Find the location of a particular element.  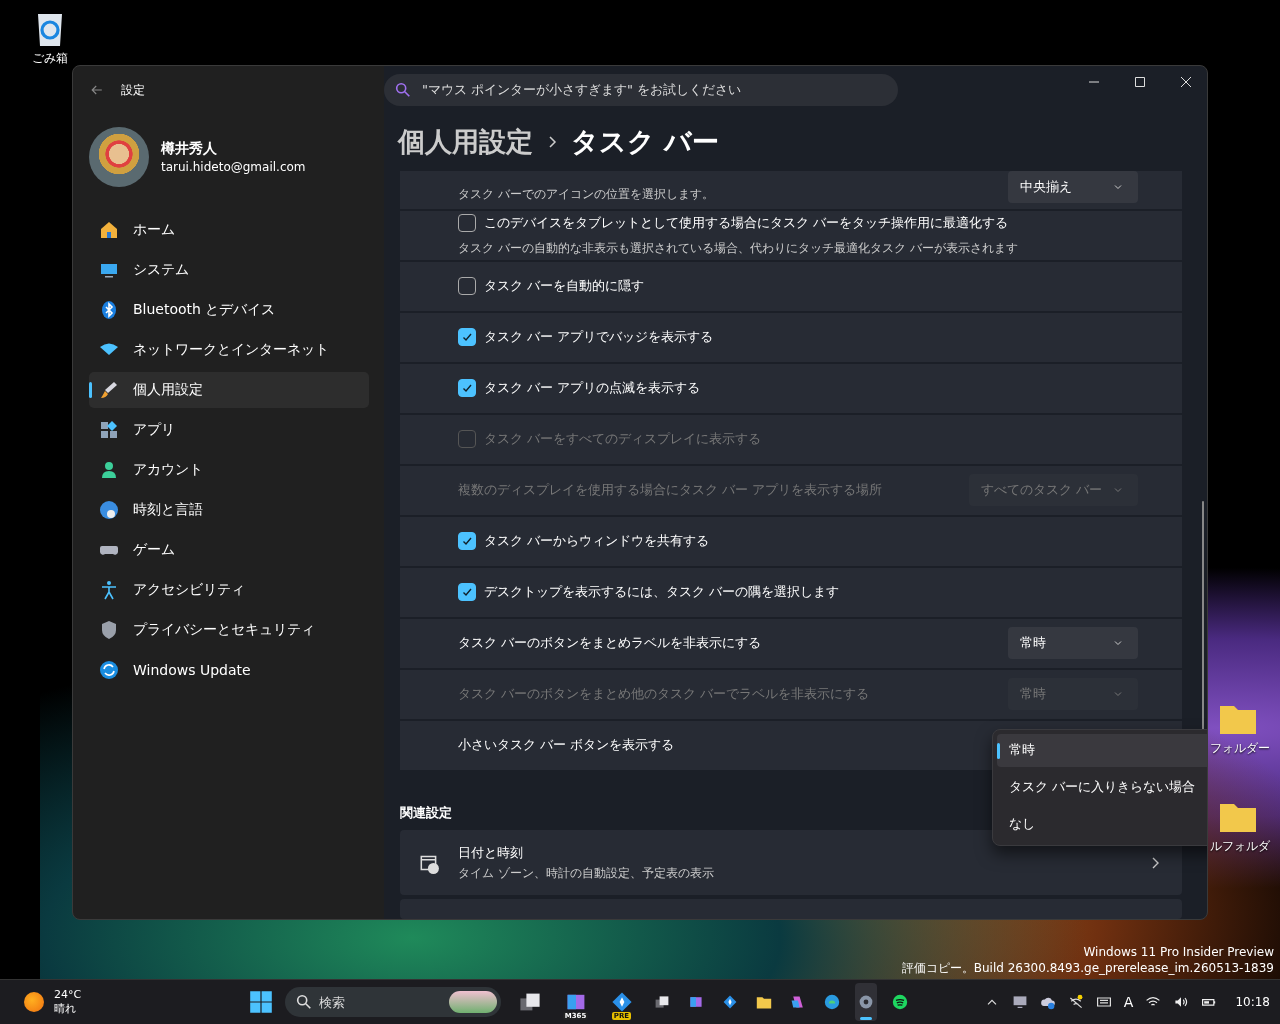

setting-label: タスク バー アプリの点滅を表示する is located at coordinates (592, 388).